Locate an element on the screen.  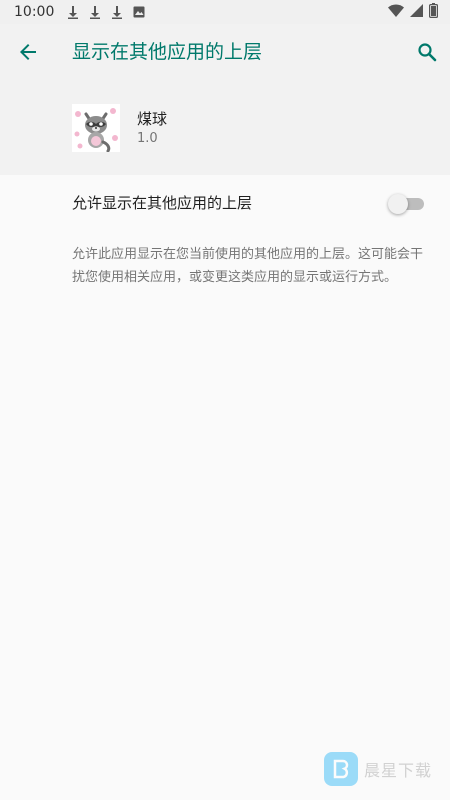
page-title: 显示在其他应用的上层 is located at coordinates (167, 52).